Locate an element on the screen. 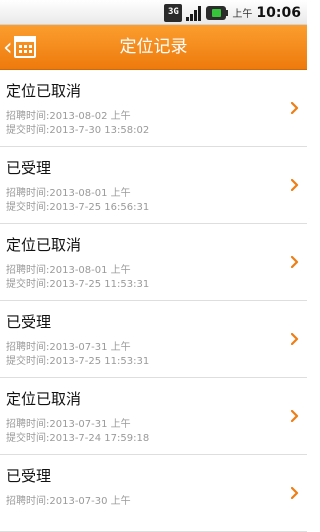 This screenshot has height=532, width=320. recruit-time-label: 招聘时间: is located at coordinates (28, 501).